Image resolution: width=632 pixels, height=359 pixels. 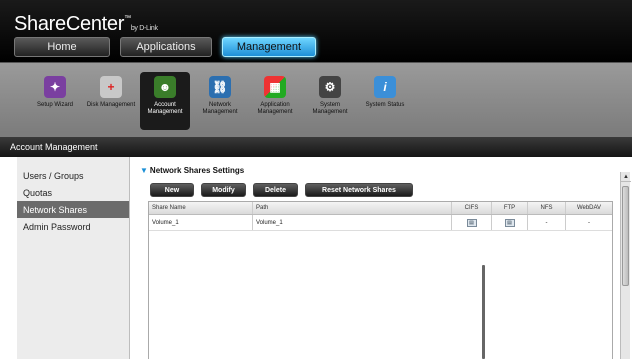 I want to click on column-header-cifs: CIFS, so click(x=472, y=208).